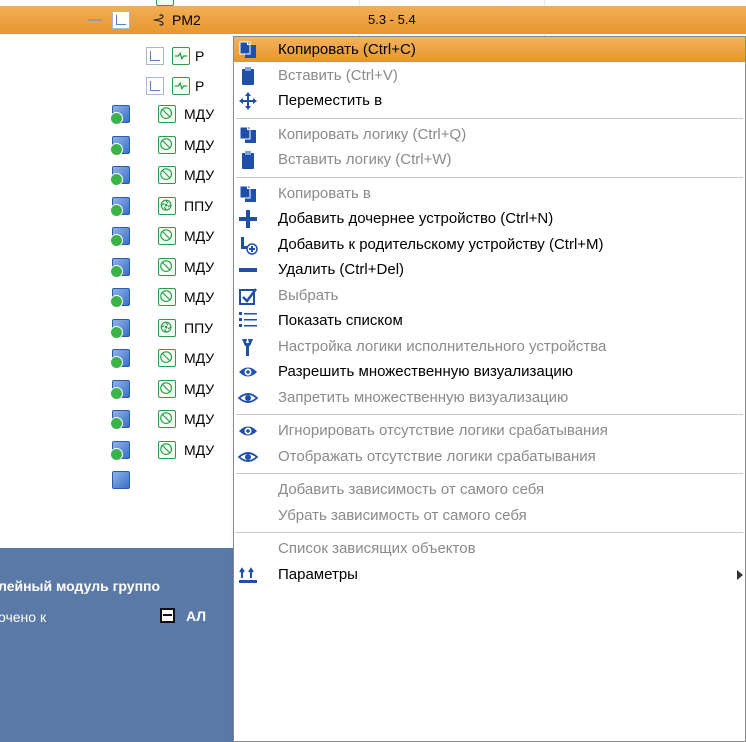 The height and width of the screenshot is (742, 746). I want to click on menu-item-20: Добавить зависимость от самого себя, so click(489, 489).